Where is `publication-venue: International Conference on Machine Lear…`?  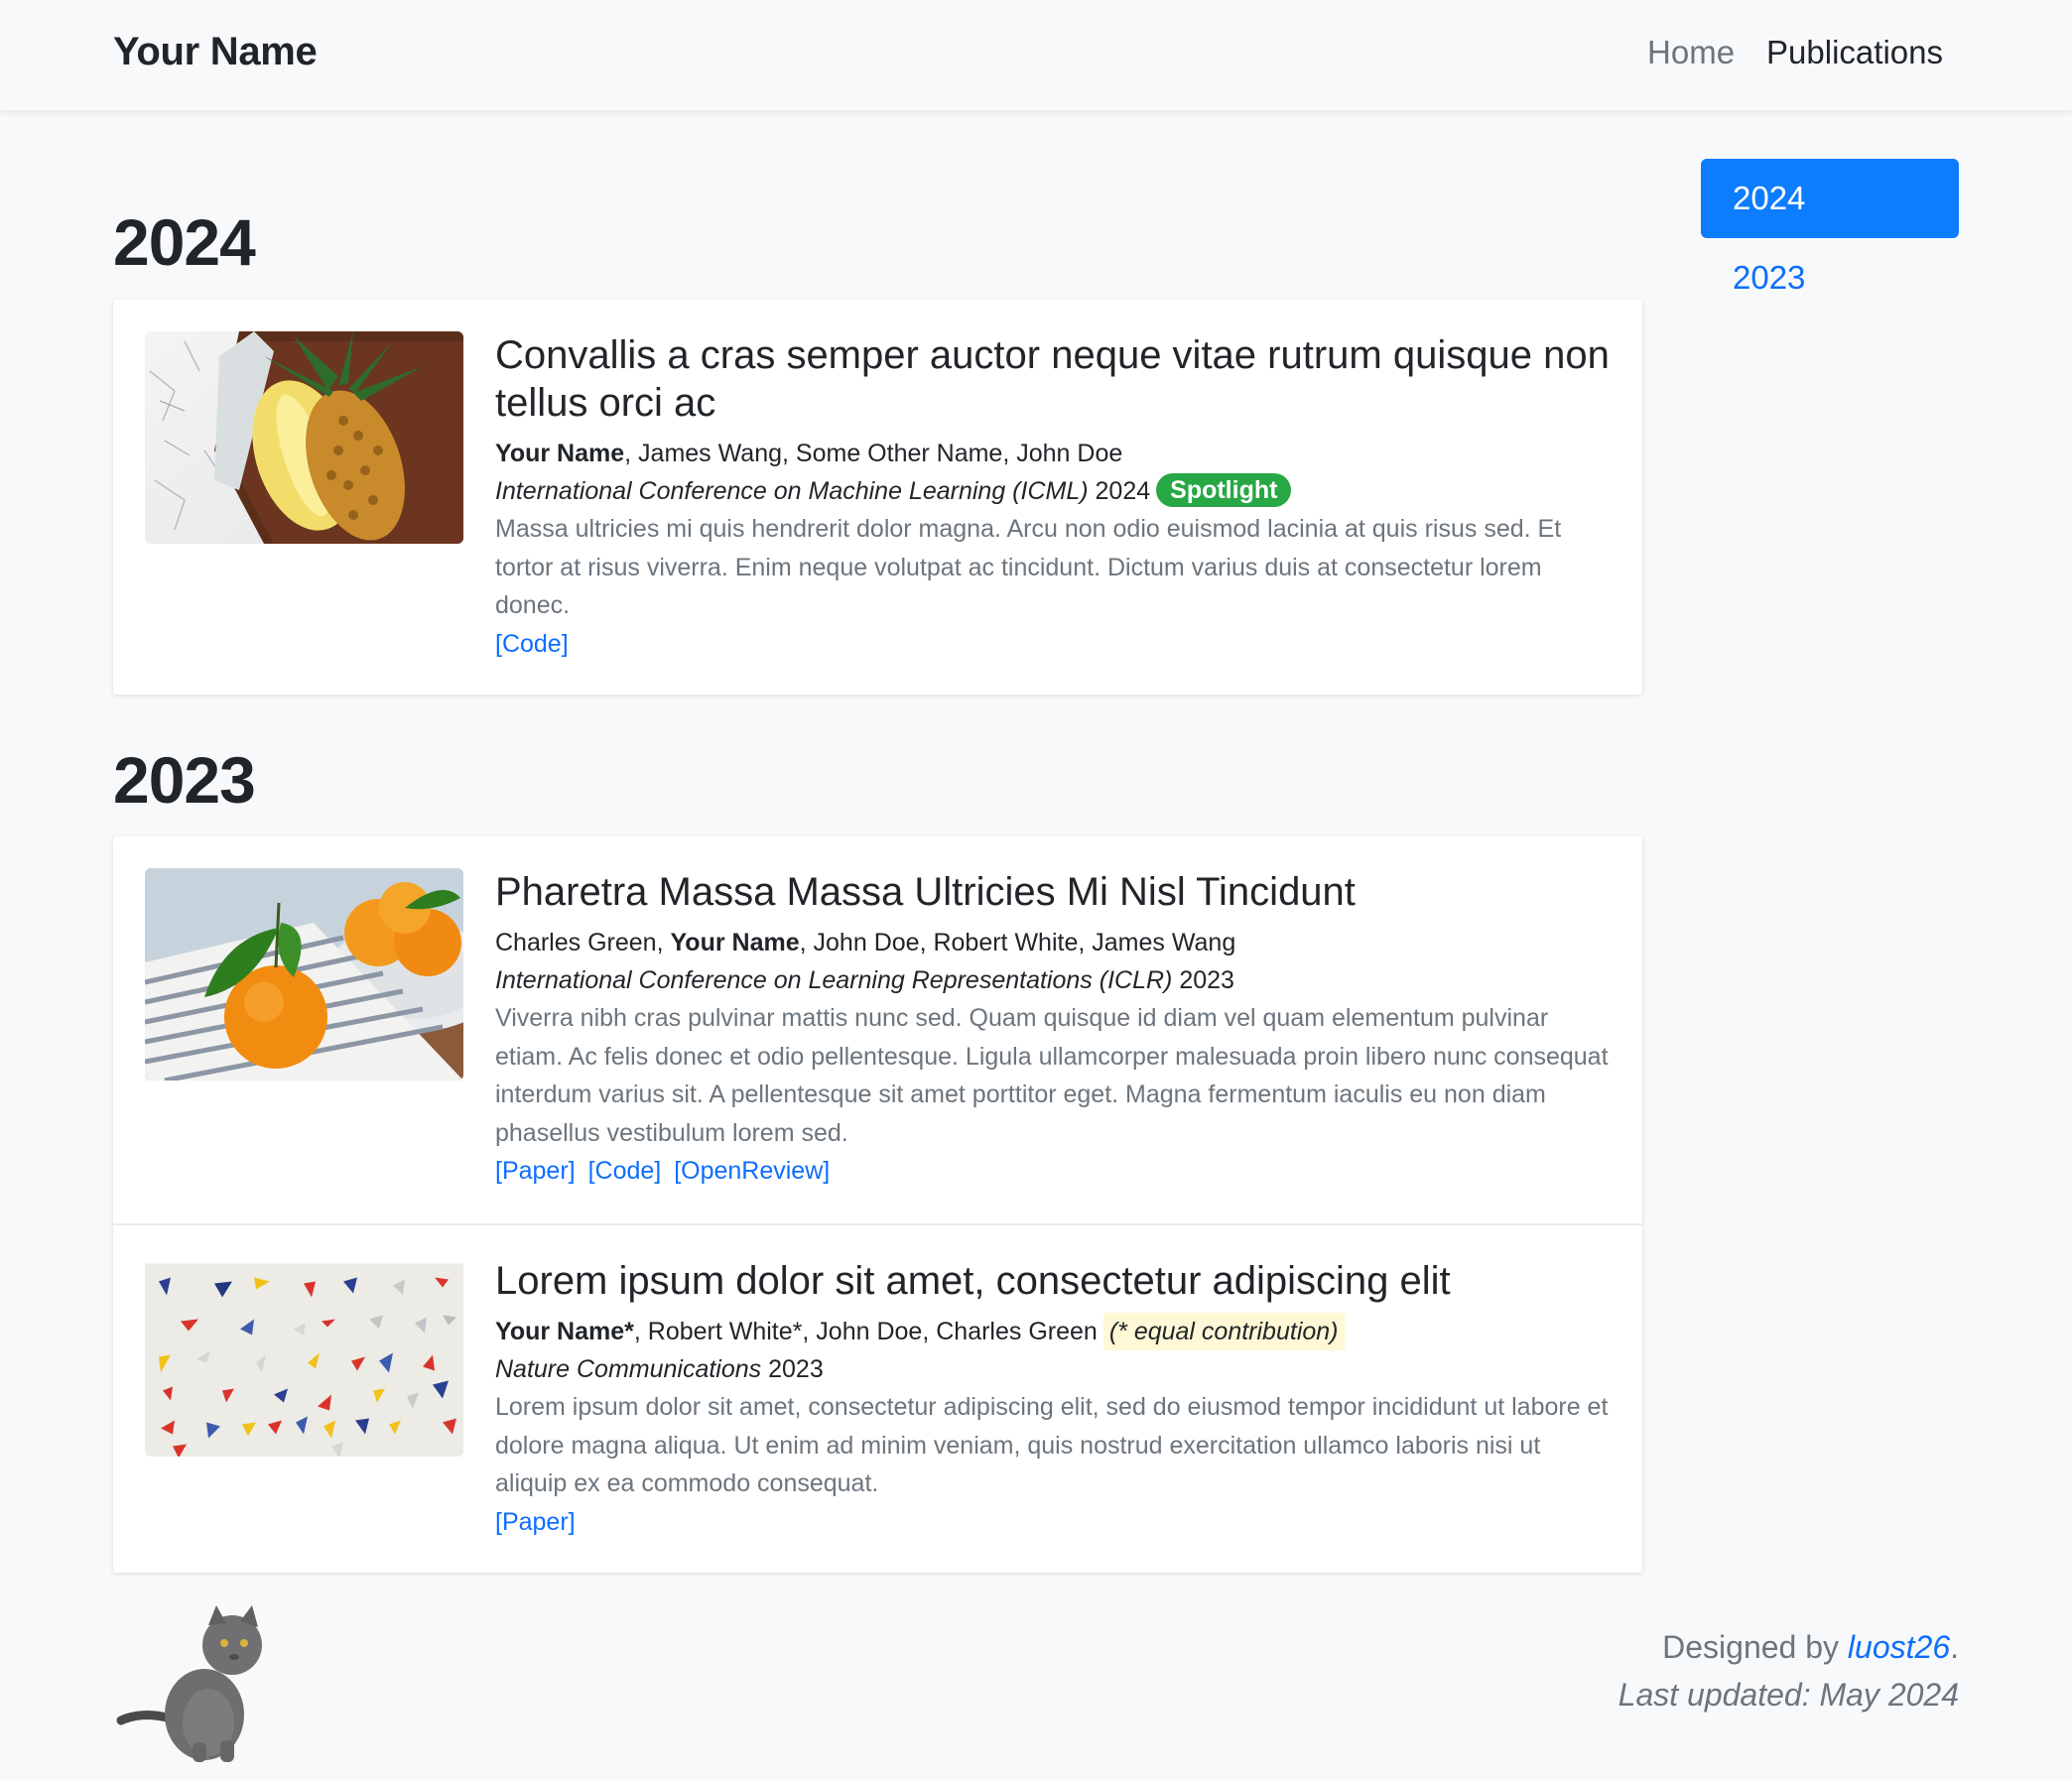 publication-venue: International Conference on Machine Lear… is located at coordinates (1053, 491).